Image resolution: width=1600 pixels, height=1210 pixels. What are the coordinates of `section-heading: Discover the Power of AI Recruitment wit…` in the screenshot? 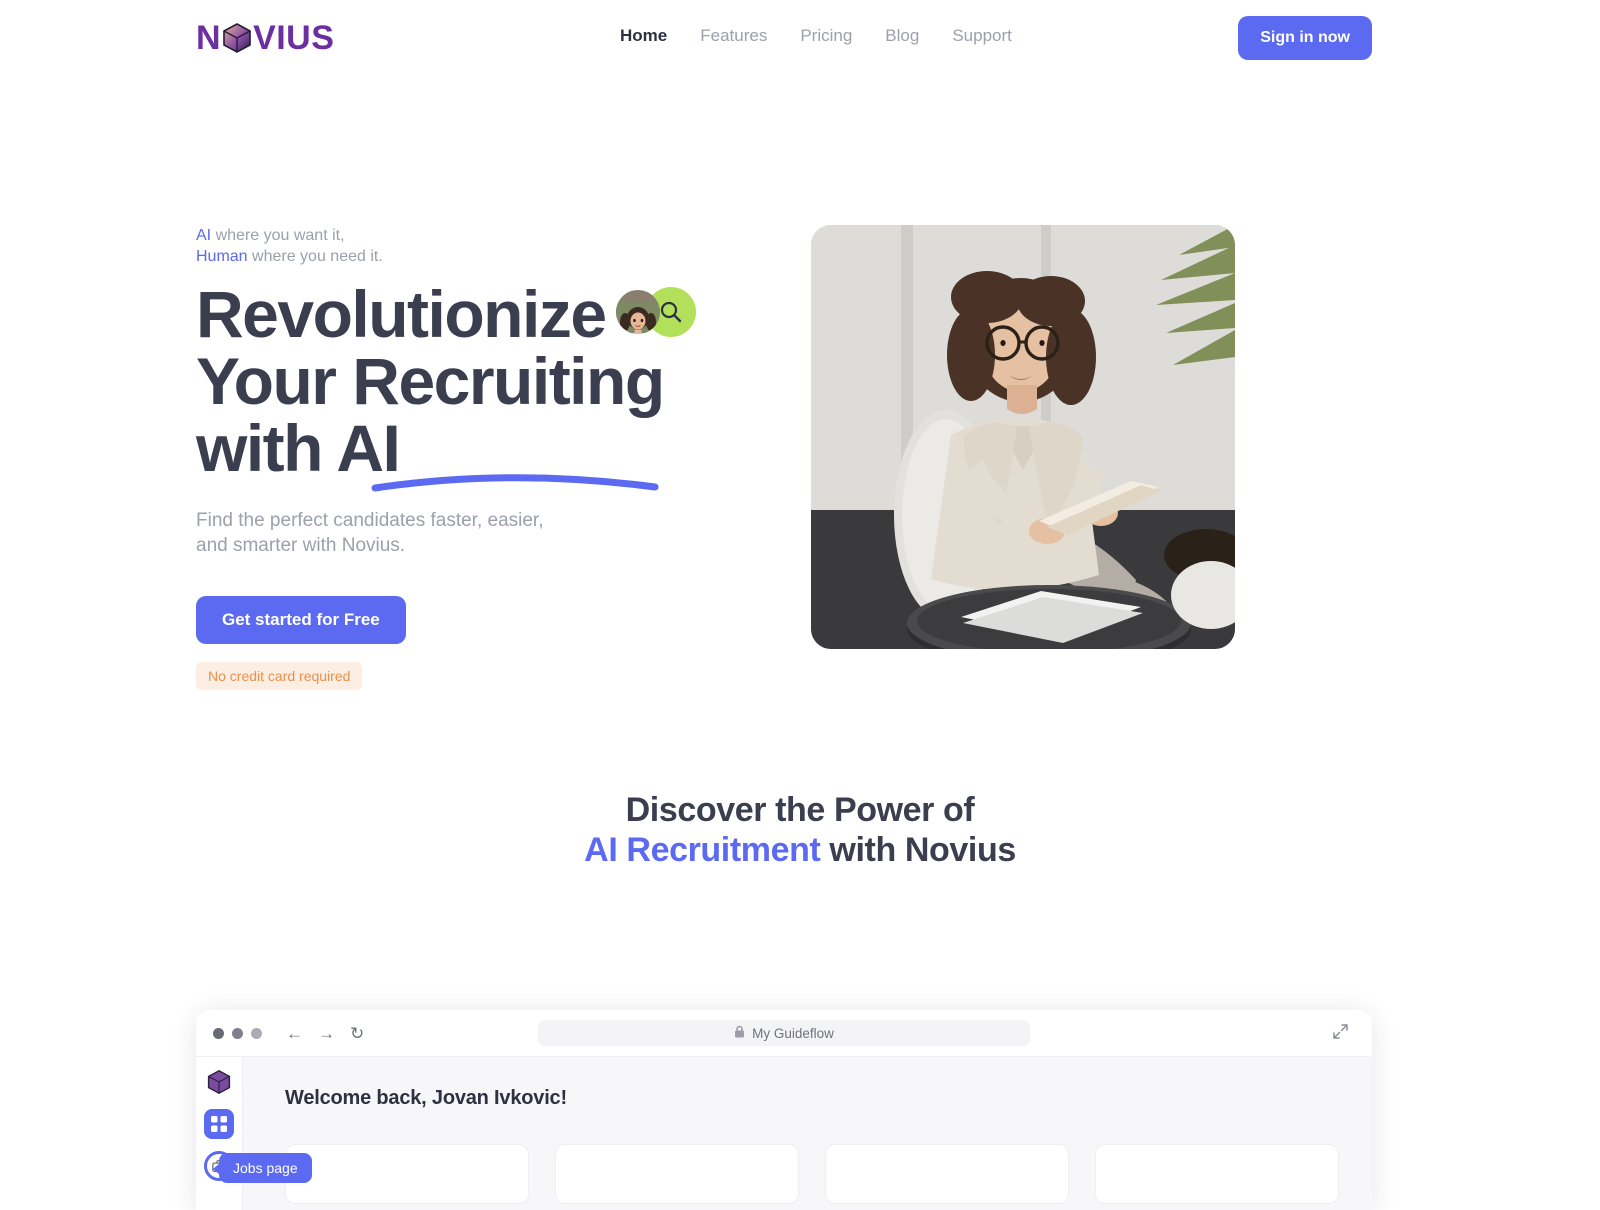 It's located at (800, 830).